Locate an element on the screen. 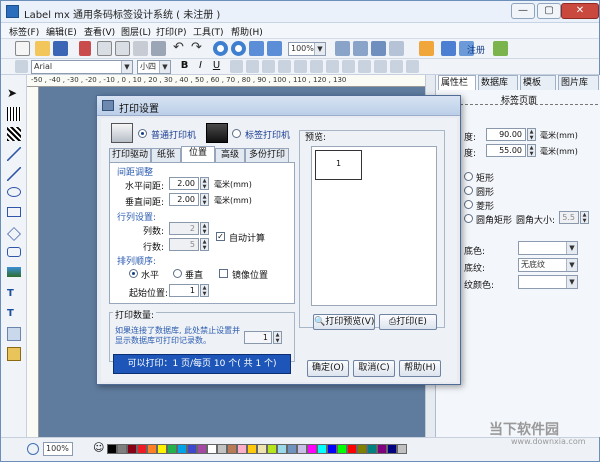  corner-size-input: 5.5 is located at coordinates (569, 217).